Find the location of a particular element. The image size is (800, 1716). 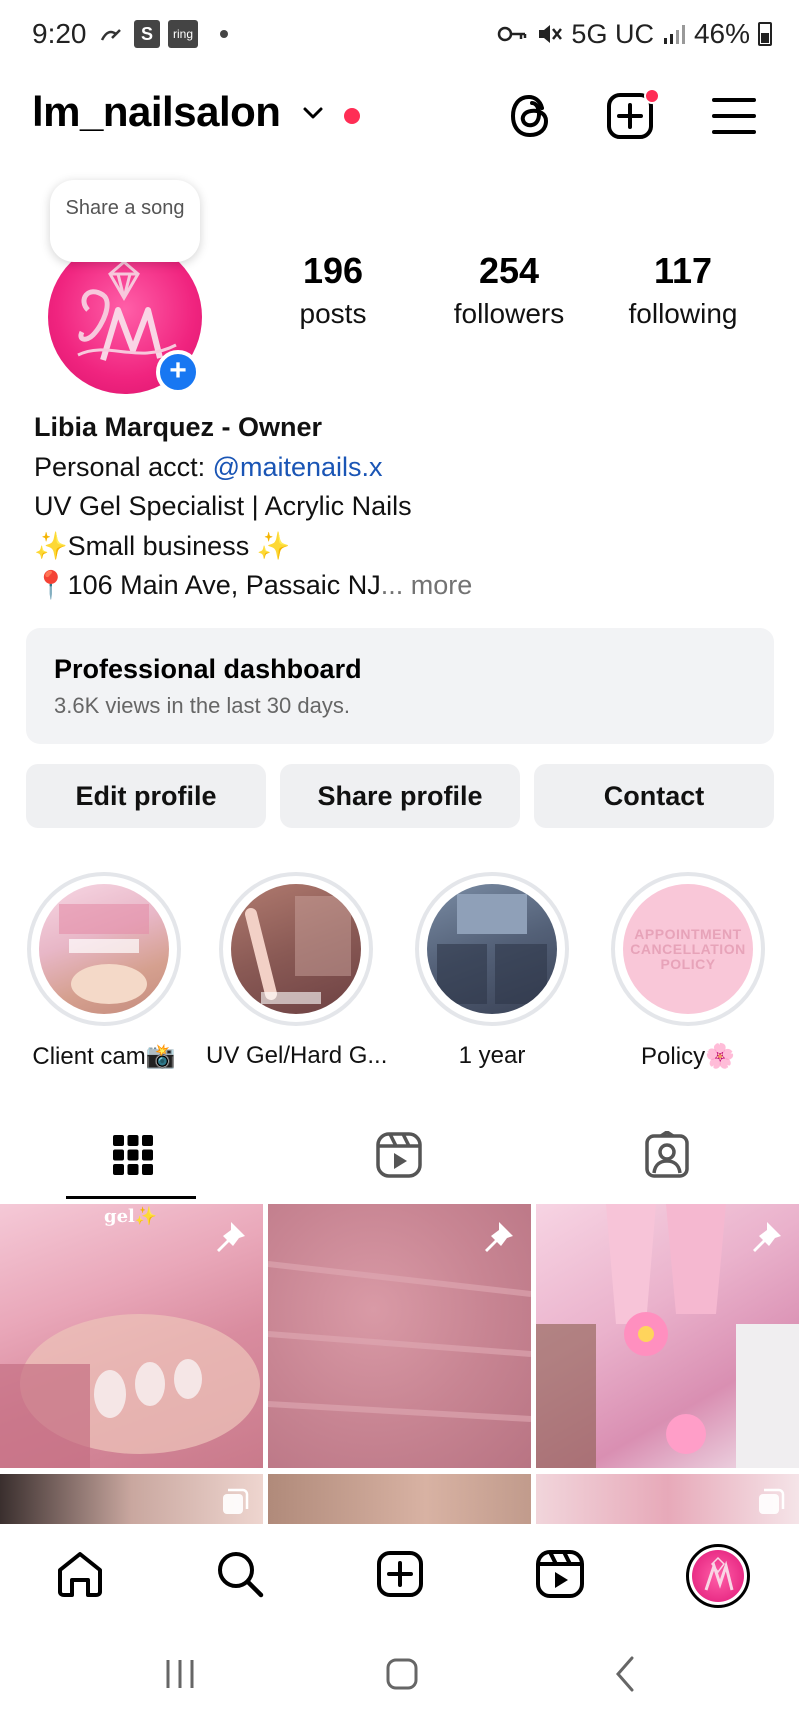

highlight-label: Client cam📸 is located at coordinates (104, 1056).